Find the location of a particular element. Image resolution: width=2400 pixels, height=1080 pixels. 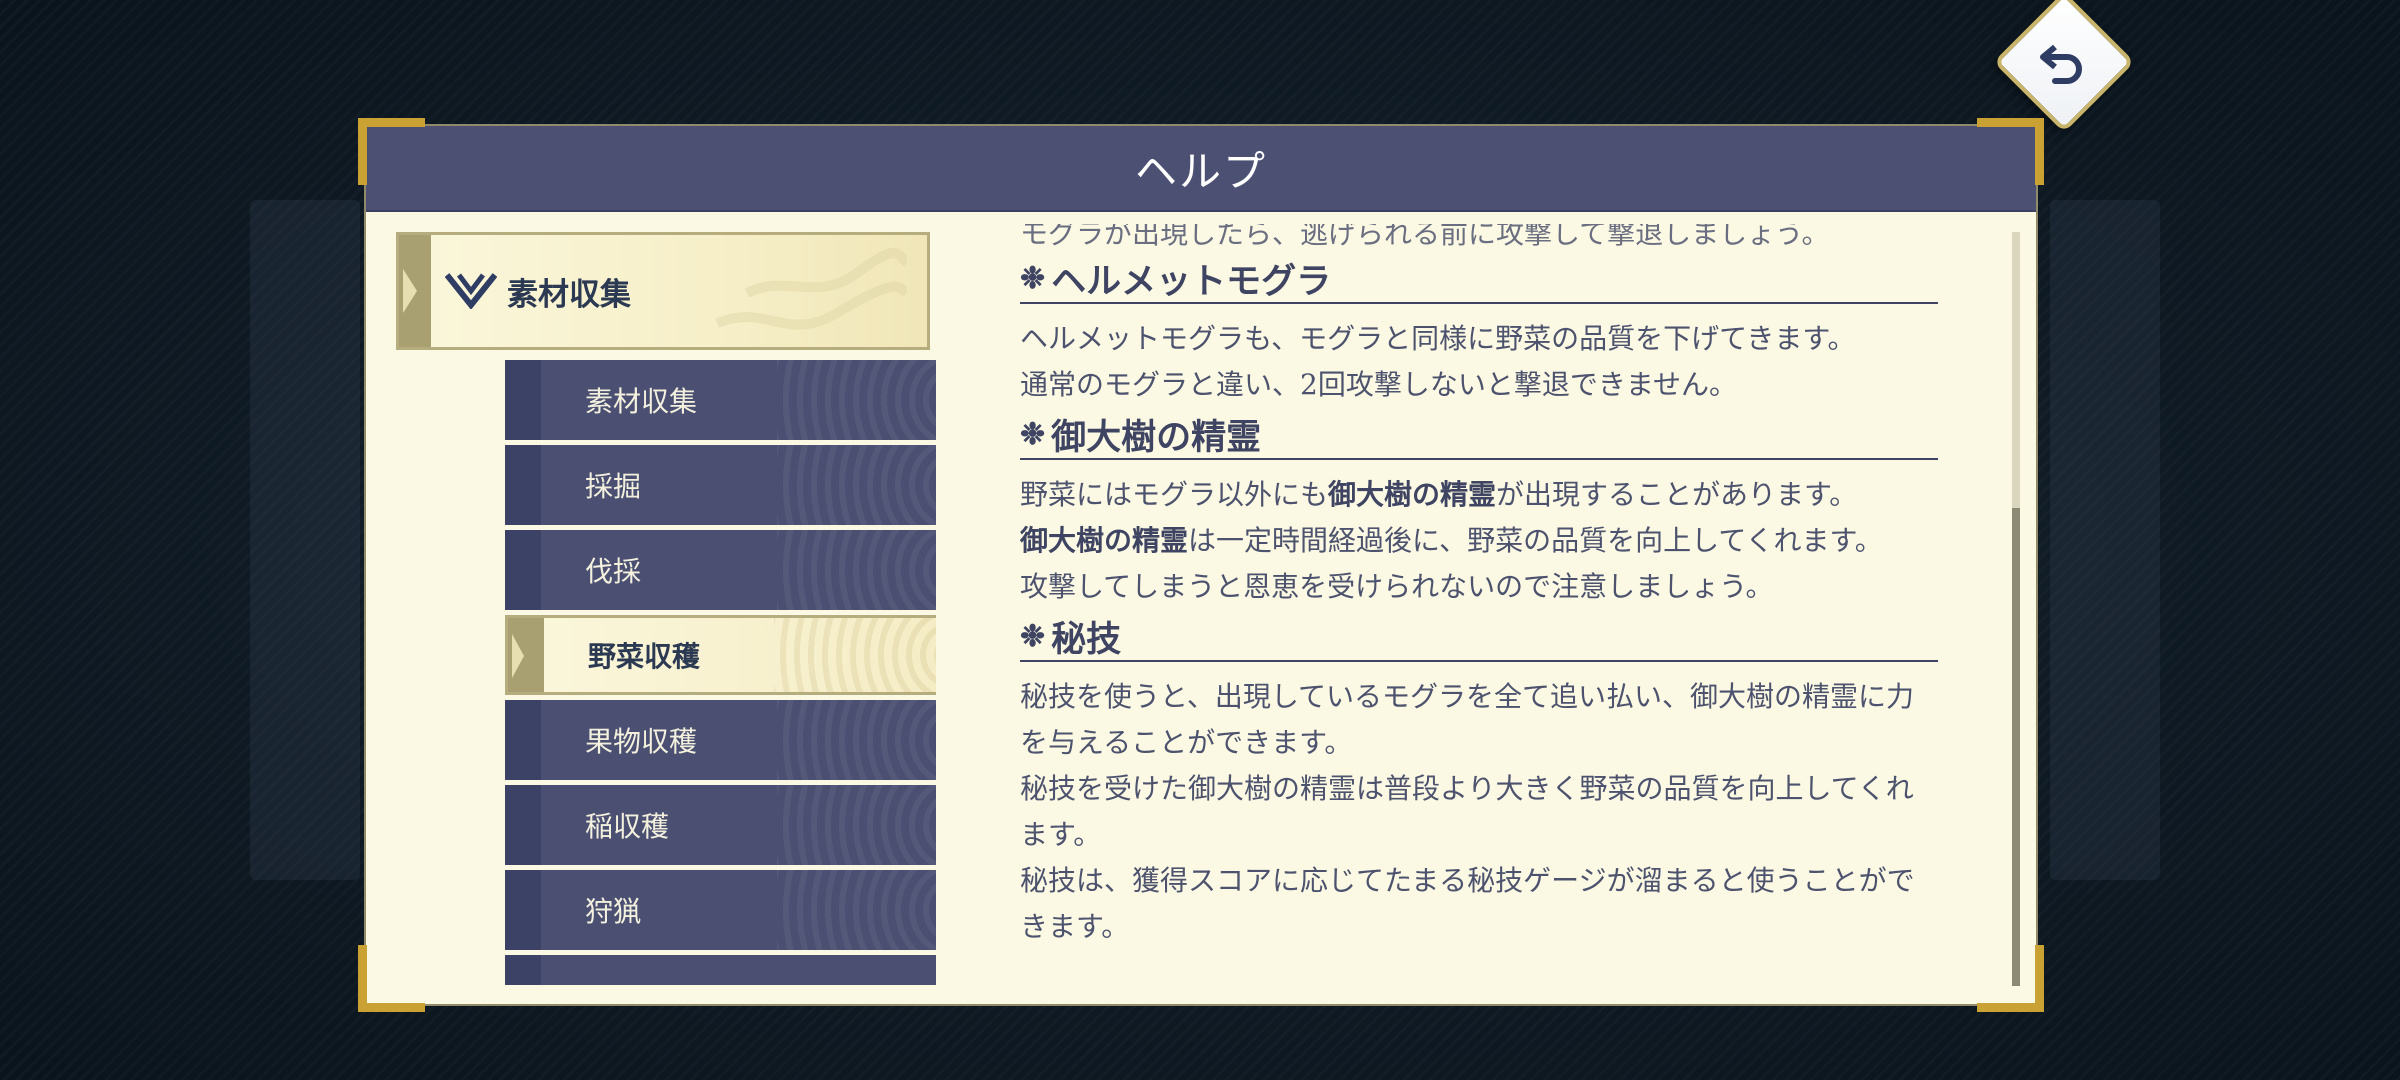

background-panel-left is located at coordinates (305, 540).